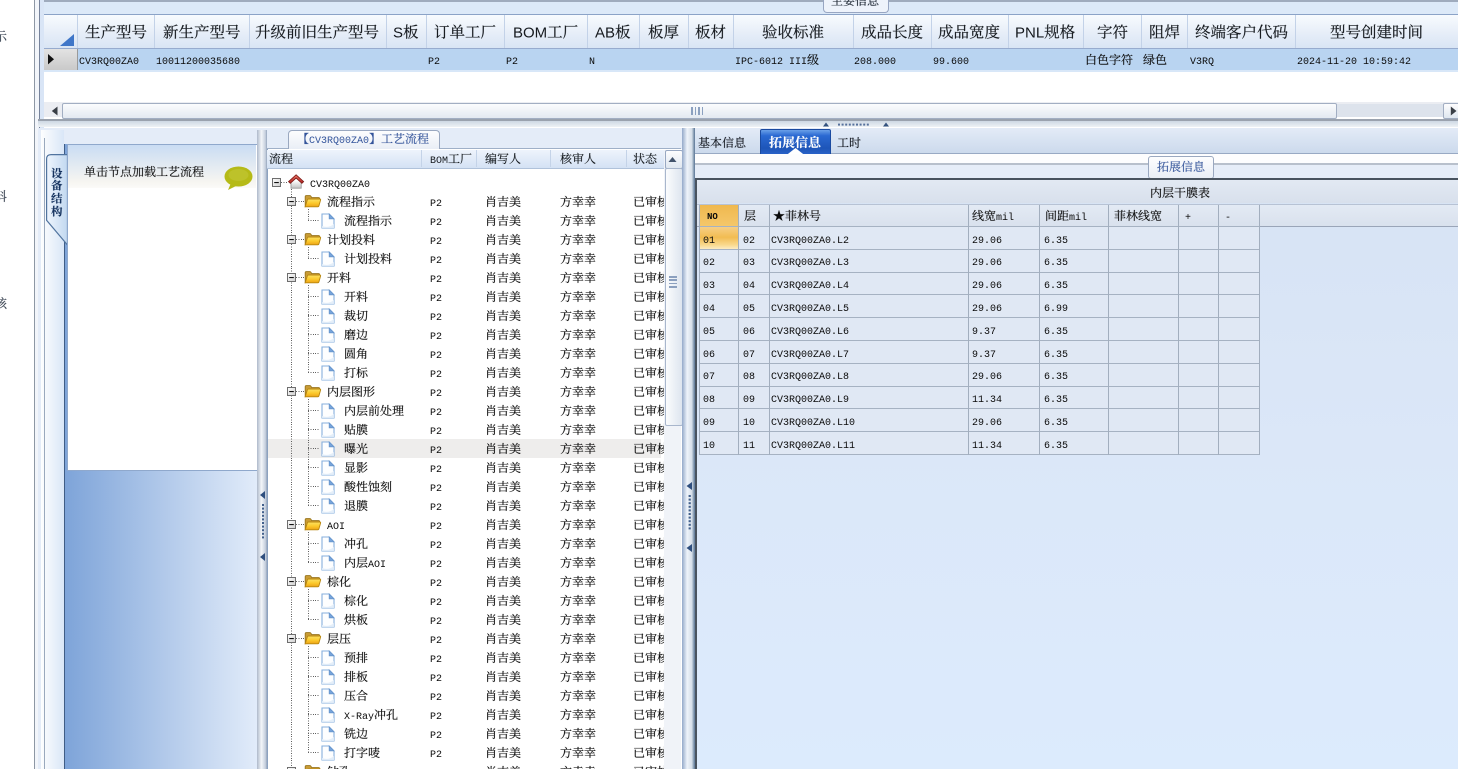  What do you see at coordinates (810, 309) in the screenshot?
I see `svg-text: CV3RQ00ZA0.L5` at bounding box center [810, 309].